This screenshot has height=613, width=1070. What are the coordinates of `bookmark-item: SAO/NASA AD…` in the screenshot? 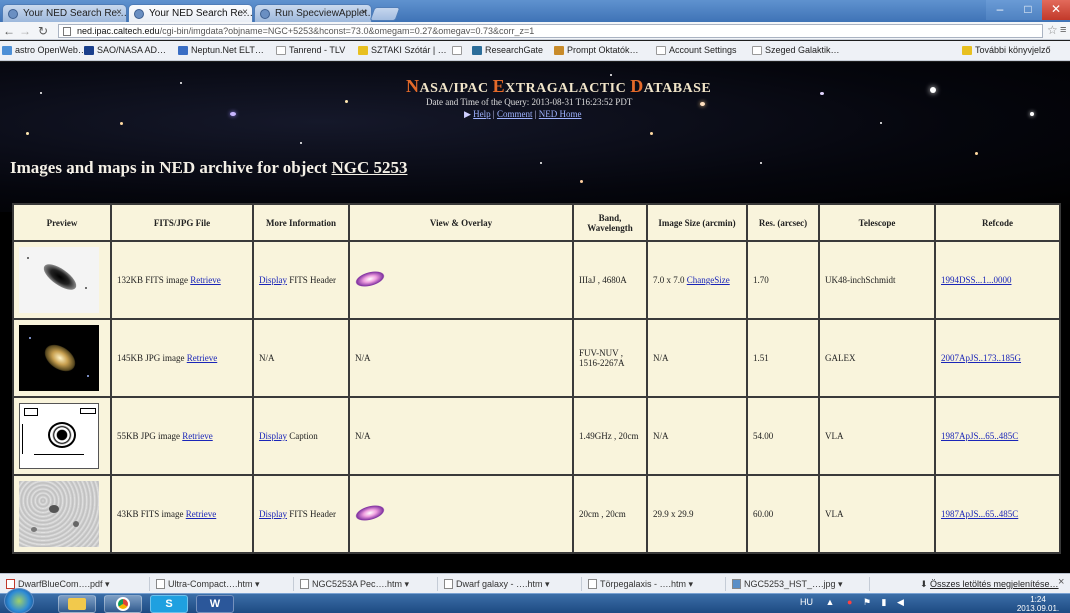 It's located at (125, 50).